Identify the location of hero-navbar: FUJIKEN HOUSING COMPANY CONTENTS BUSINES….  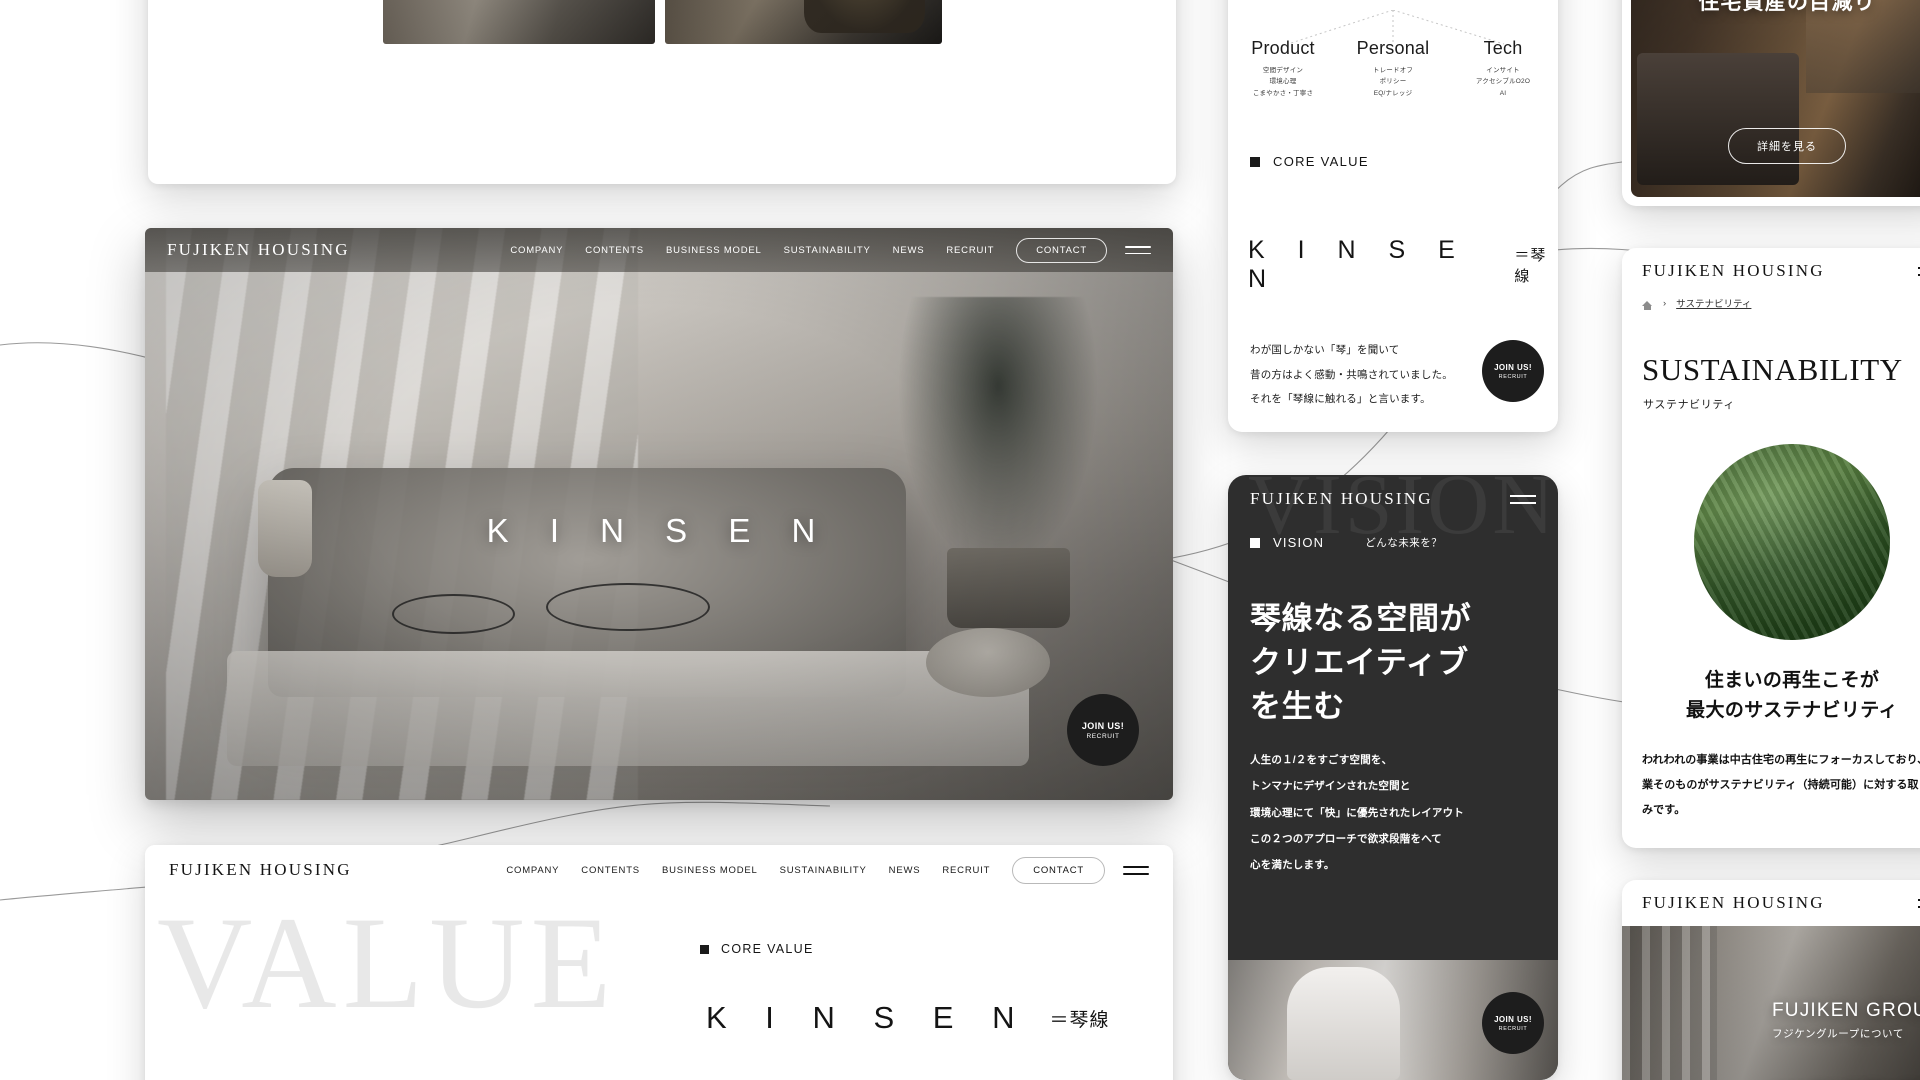
(659, 250).